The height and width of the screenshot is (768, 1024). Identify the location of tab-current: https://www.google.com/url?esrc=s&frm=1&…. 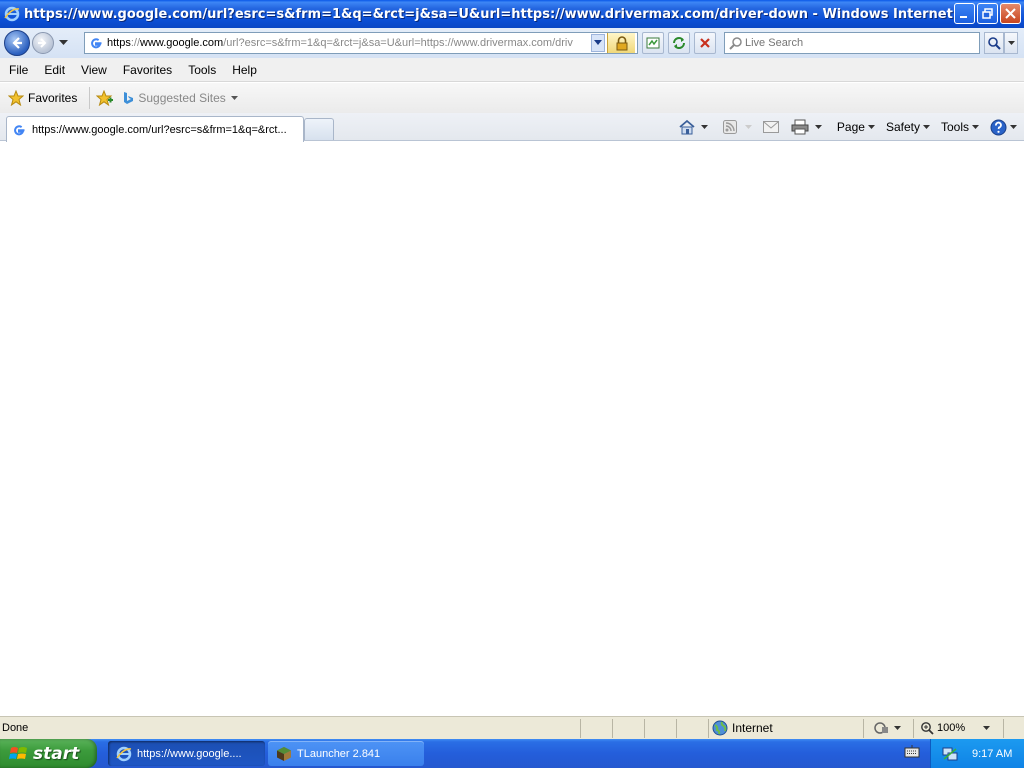
(155, 129).